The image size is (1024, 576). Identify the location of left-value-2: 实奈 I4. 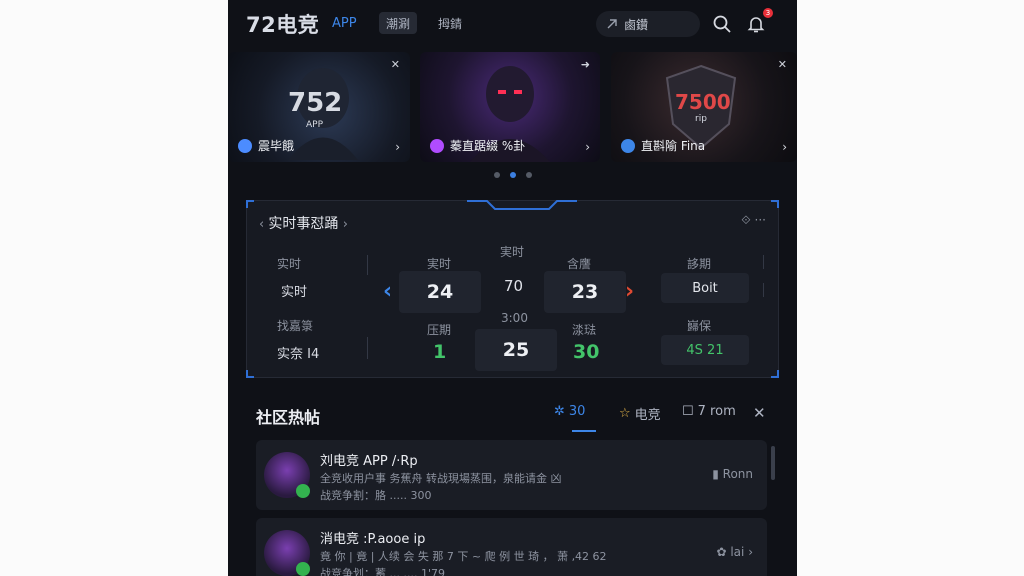
(298, 354).